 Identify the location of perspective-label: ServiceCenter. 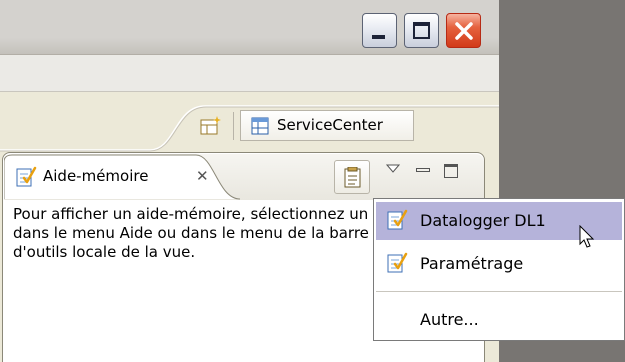
(330, 125).